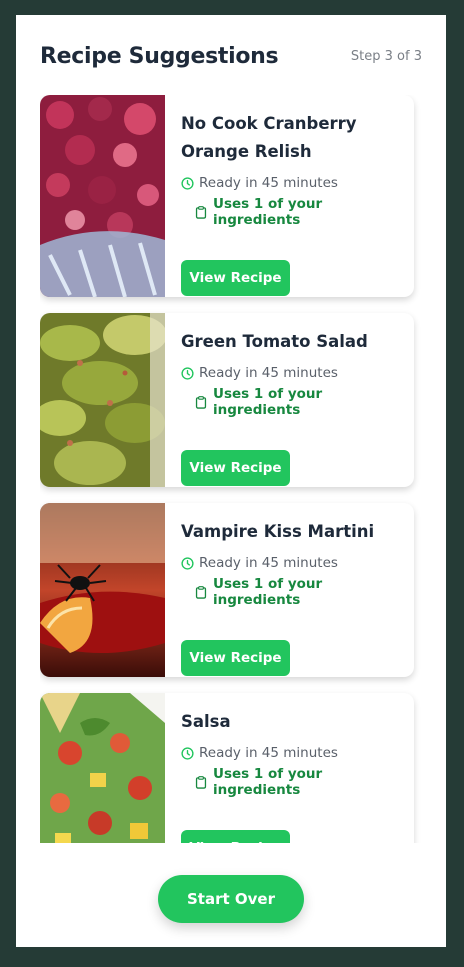 Image resolution: width=464 pixels, height=967 pixels. Describe the element at coordinates (206, 721) in the screenshot. I see `recipe-title-line: Salsa` at that location.